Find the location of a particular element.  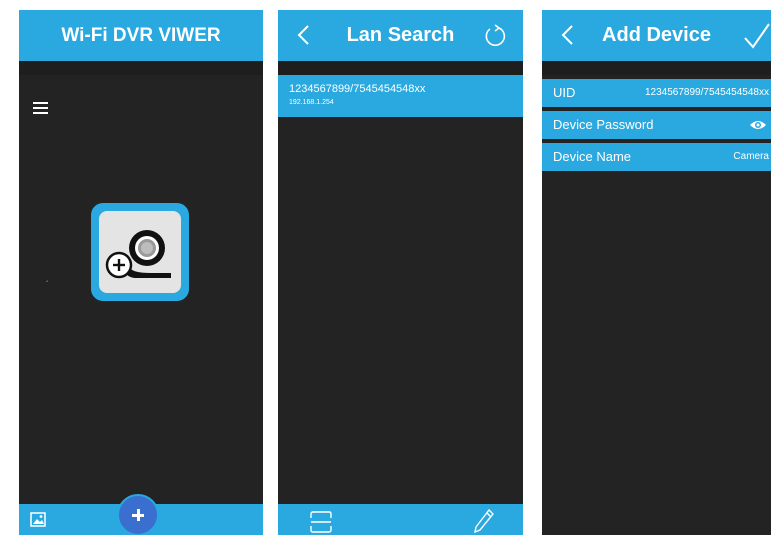

device-password-label: Device Password is located at coordinates (603, 124).